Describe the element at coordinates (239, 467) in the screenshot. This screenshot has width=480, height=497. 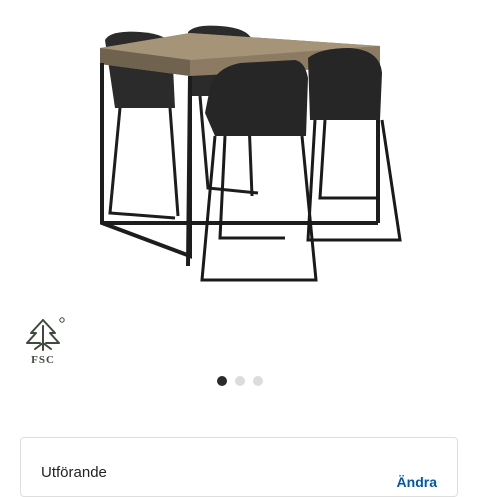
I see `variant-selector-card: Utförande Ändra` at that location.